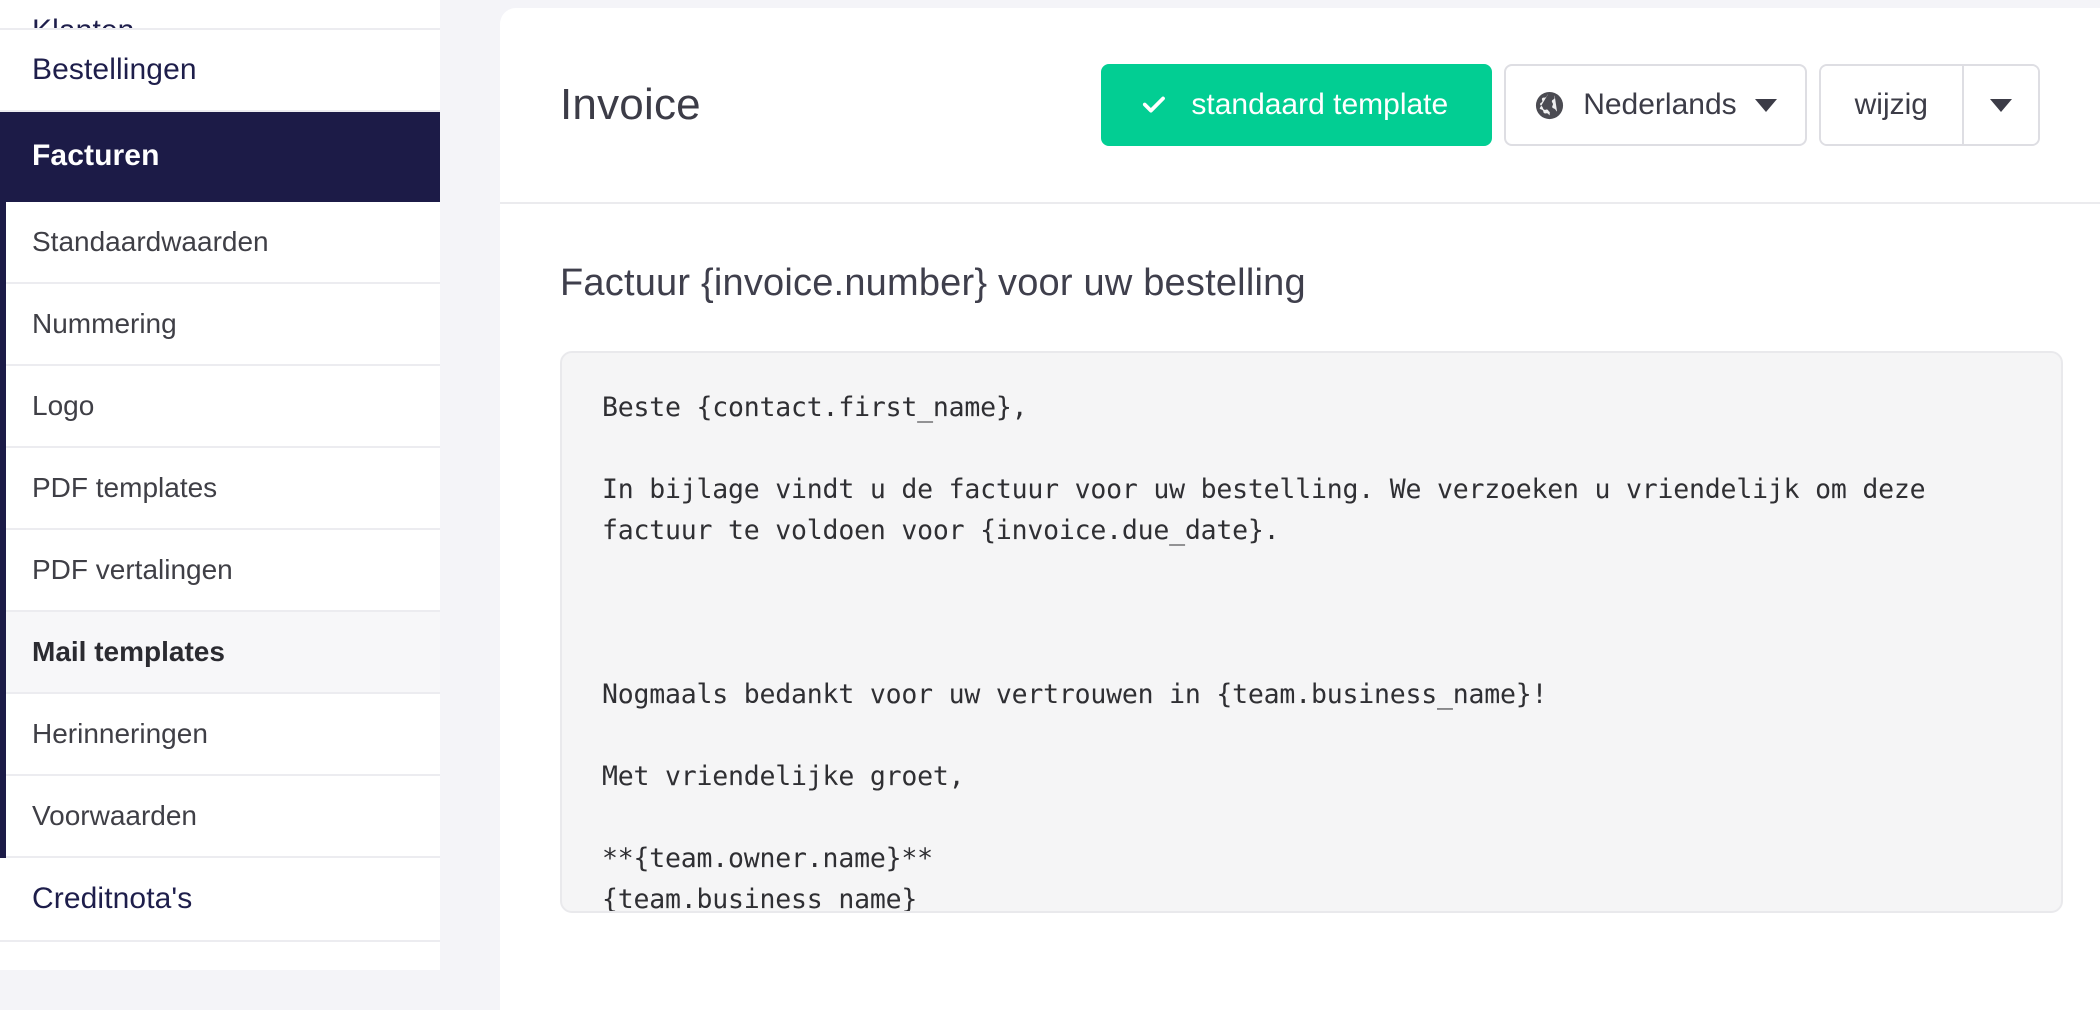 This screenshot has height=1010, width=2100. Describe the element at coordinates (1320, 104) in the screenshot. I see `default-template-button-label: standaard template` at that location.